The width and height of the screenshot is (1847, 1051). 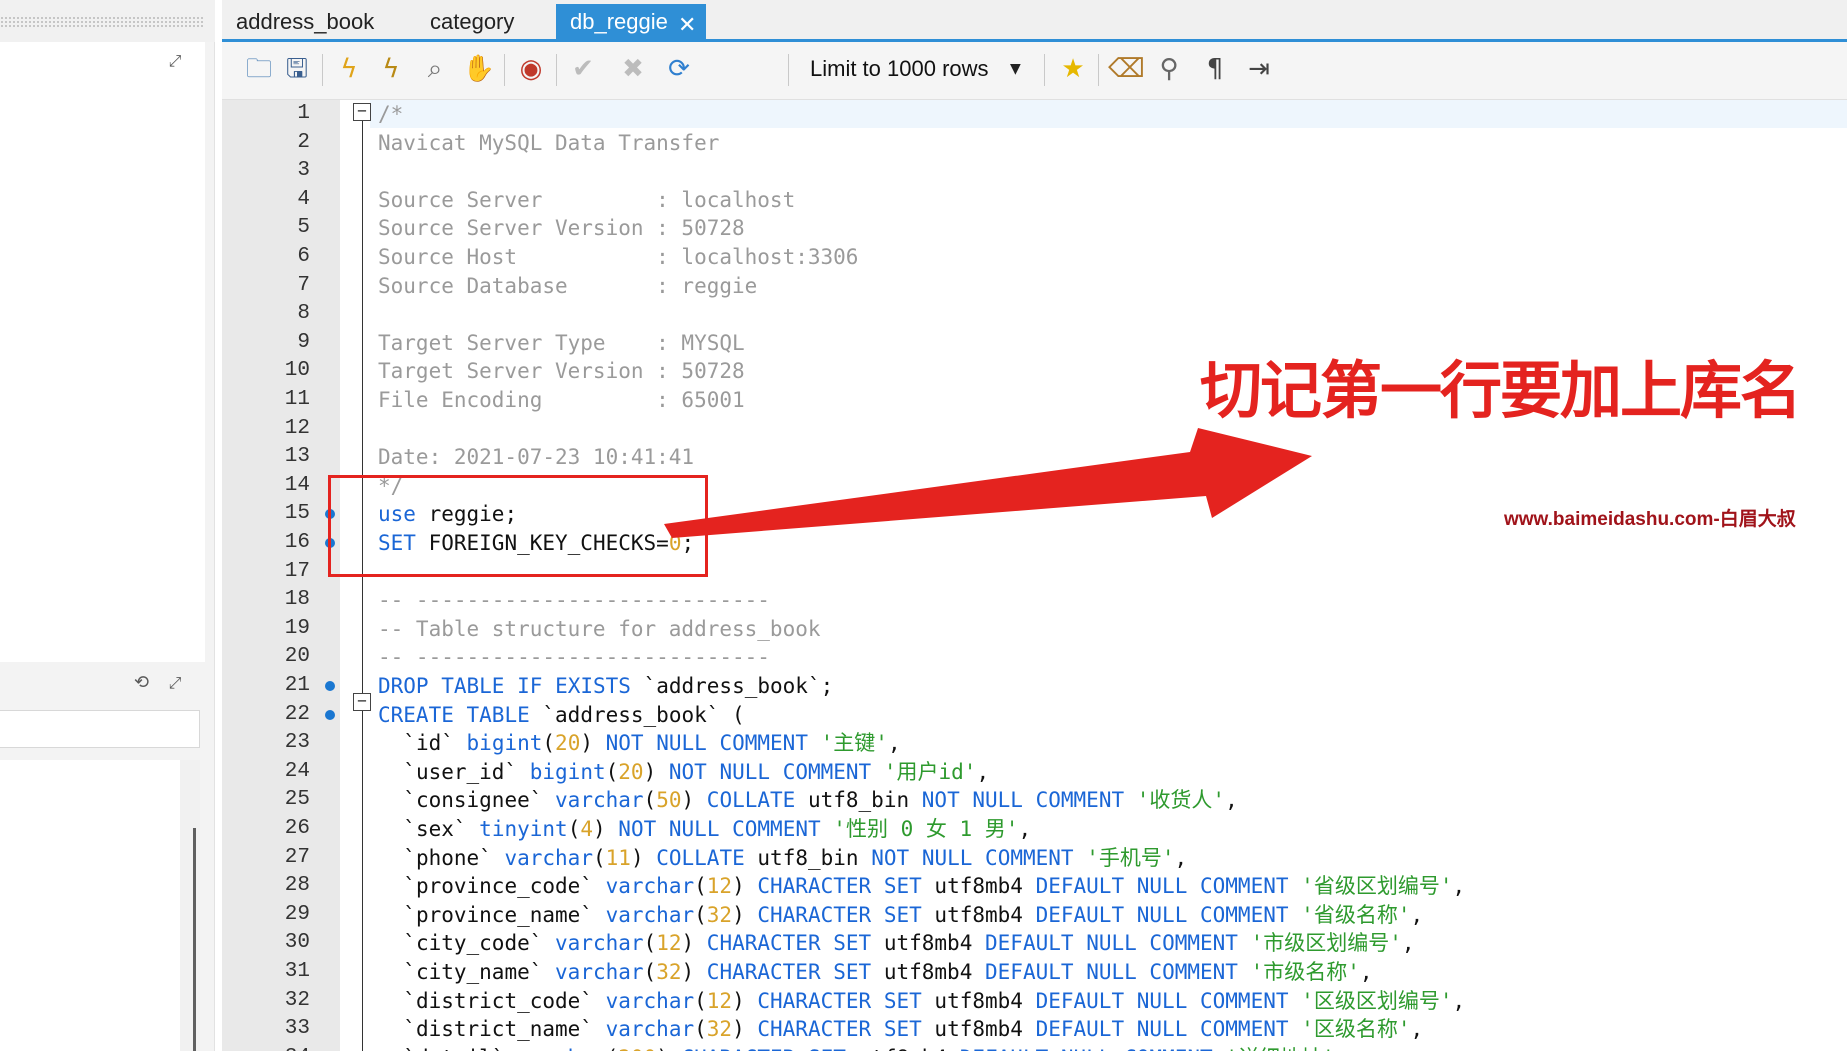 What do you see at coordinates (297, 571) in the screenshot?
I see `line-number: 17` at bounding box center [297, 571].